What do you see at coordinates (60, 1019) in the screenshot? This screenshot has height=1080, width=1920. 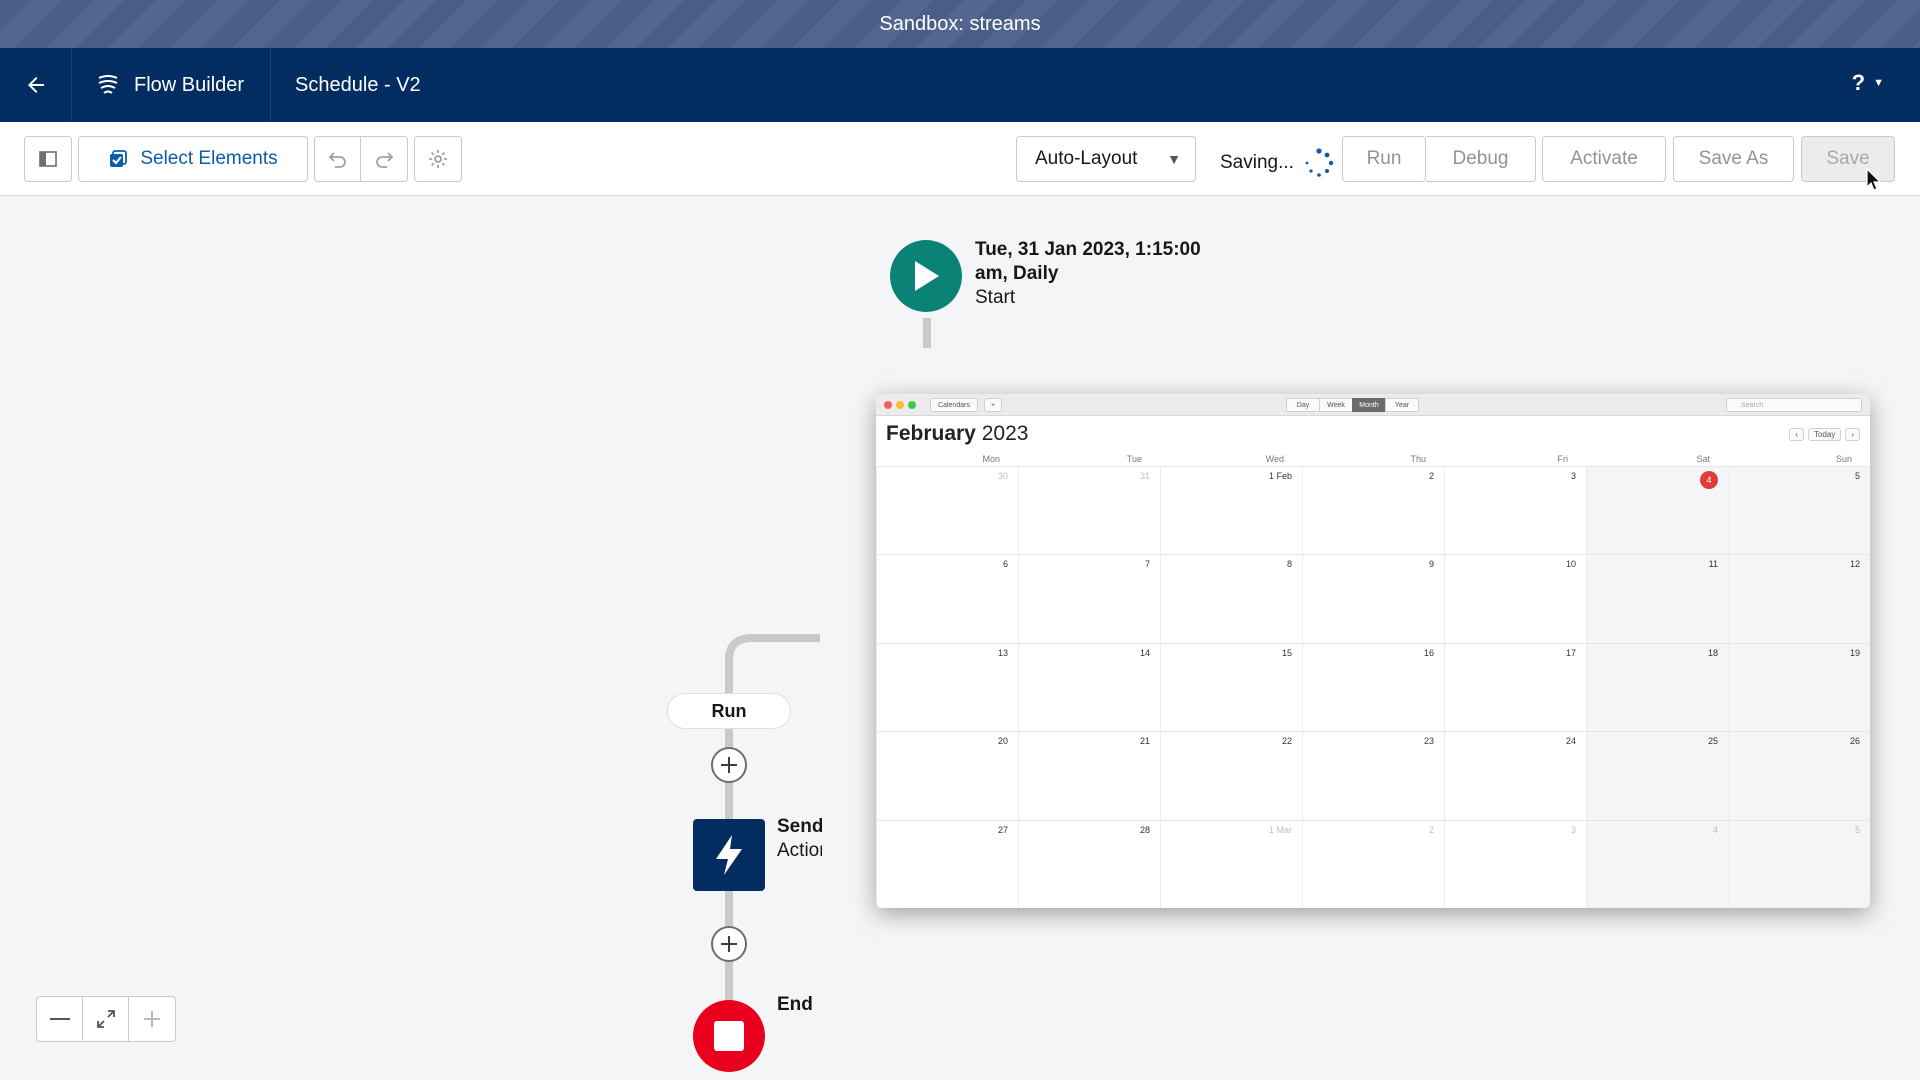 I see `zoom-out-button` at bounding box center [60, 1019].